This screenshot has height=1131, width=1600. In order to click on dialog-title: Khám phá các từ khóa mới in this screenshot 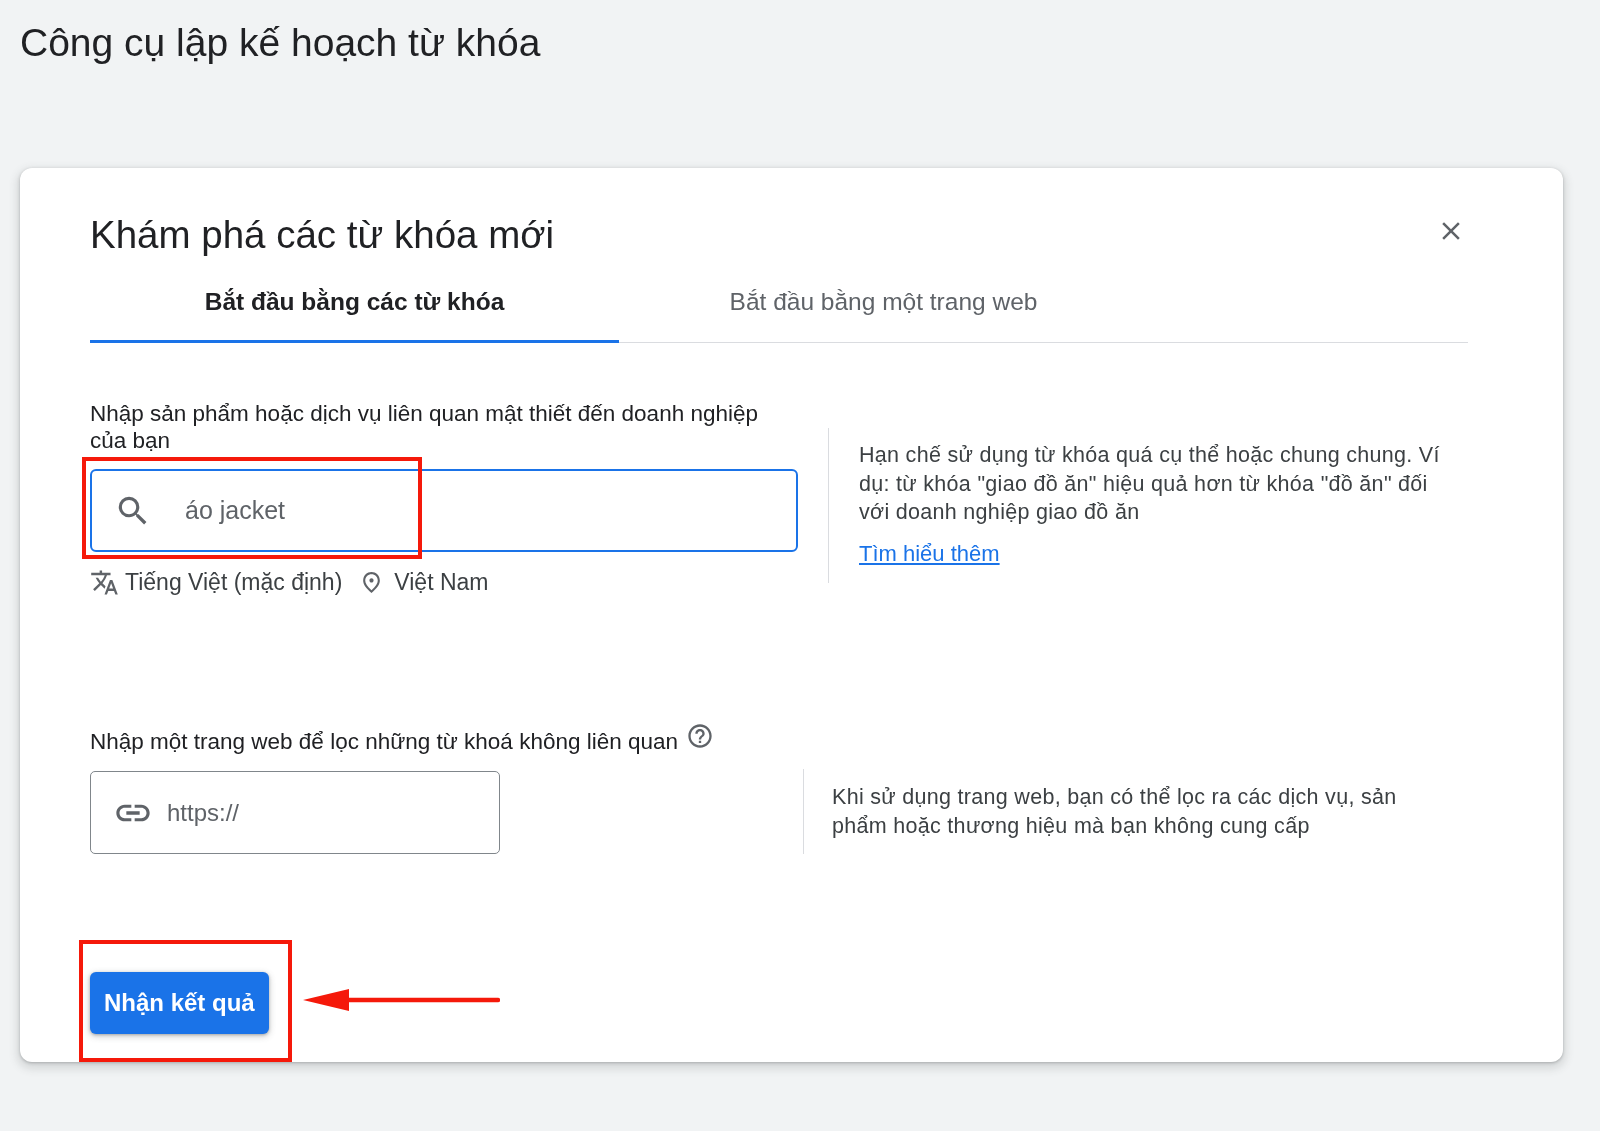, I will do `click(322, 235)`.